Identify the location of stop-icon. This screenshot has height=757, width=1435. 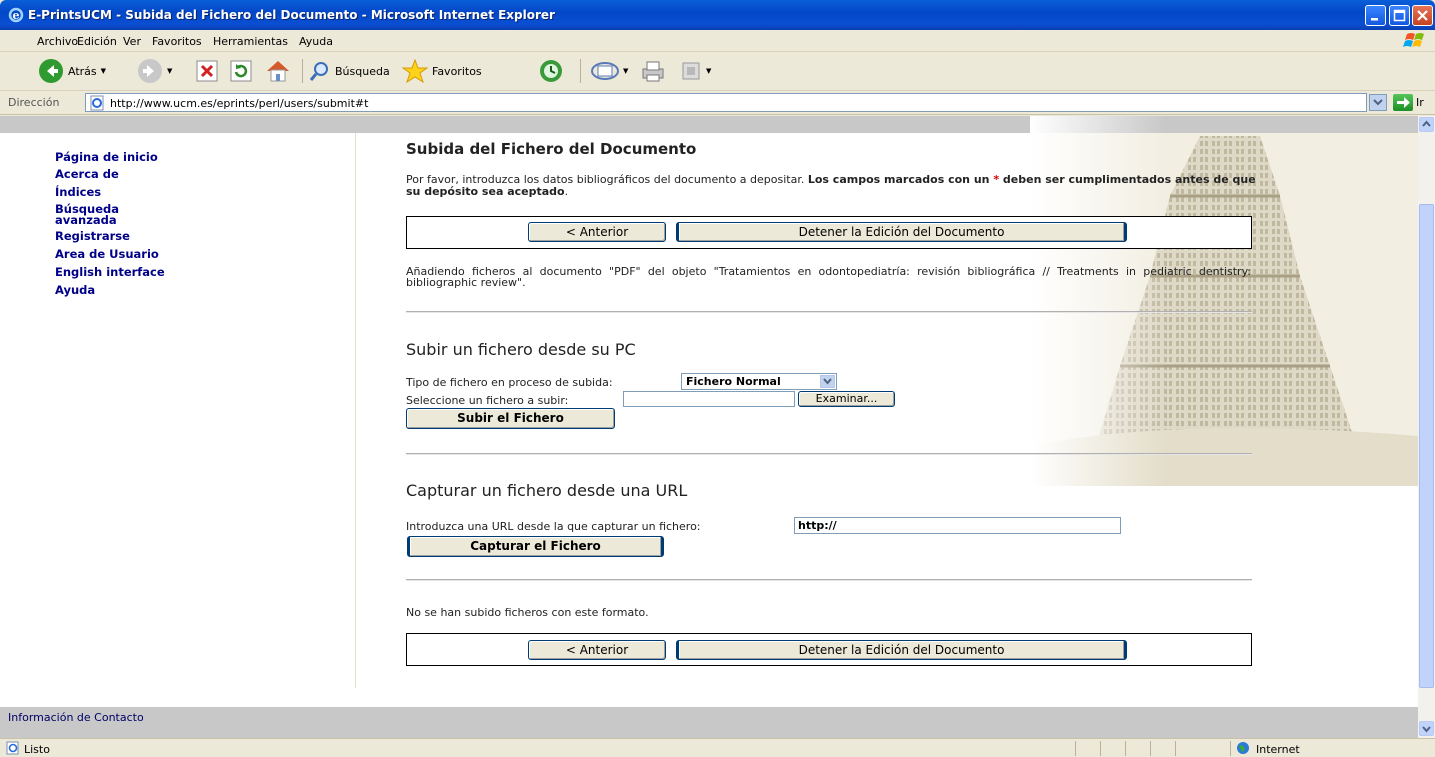
(207, 71).